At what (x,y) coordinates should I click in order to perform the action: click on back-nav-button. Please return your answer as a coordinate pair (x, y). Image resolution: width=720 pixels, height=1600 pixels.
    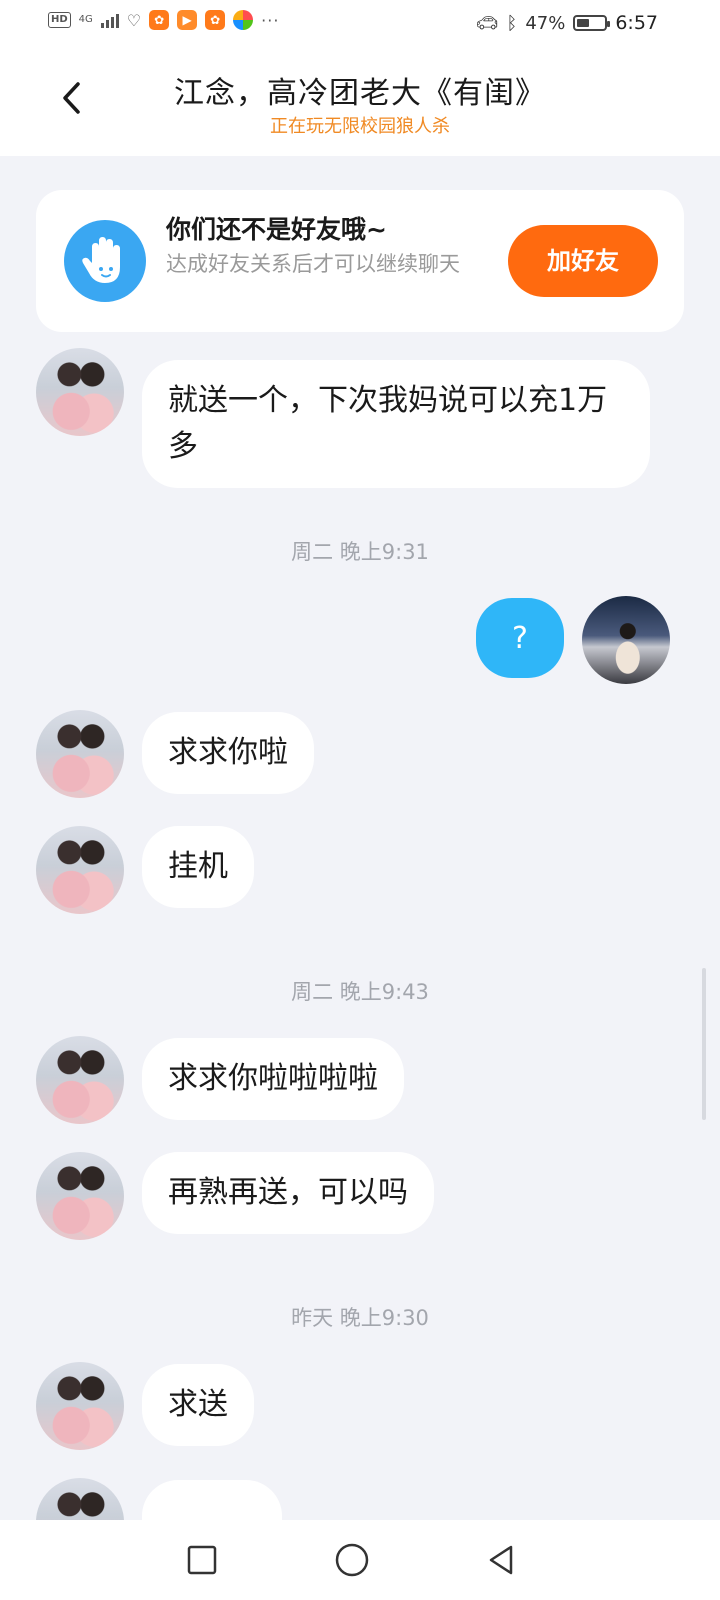
    Looking at the image, I should click on (502, 1560).